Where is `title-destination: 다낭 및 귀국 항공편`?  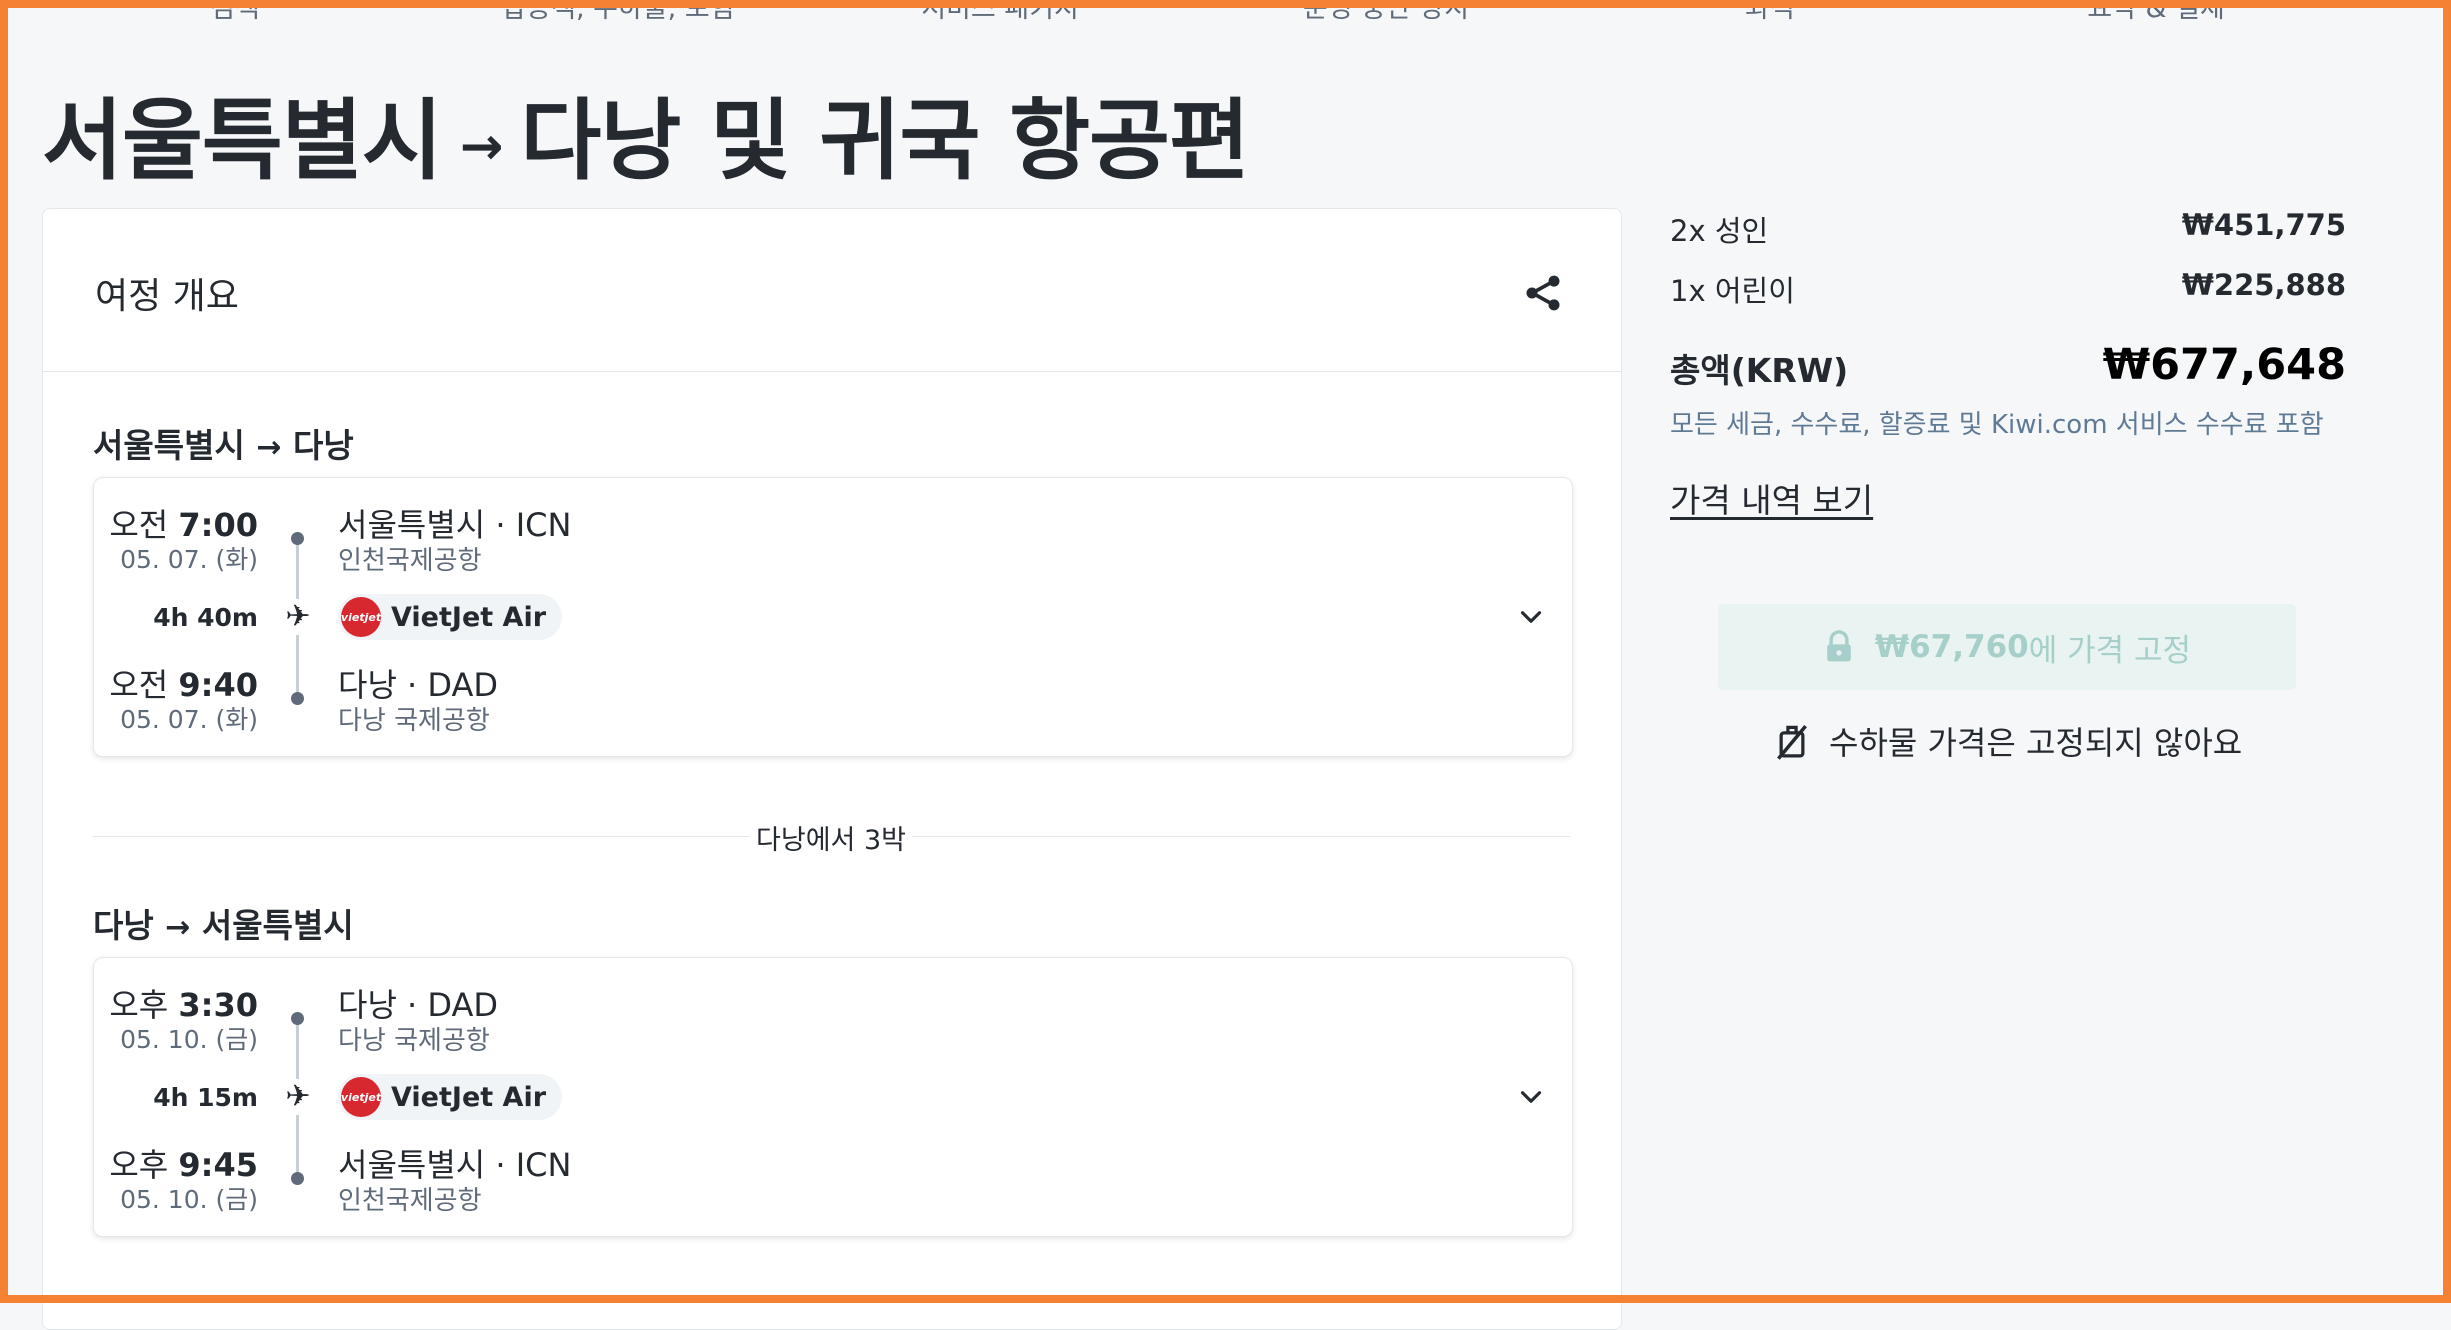
title-destination: 다낭 및 귀국 항공편 is located at coordinates (885, 140).